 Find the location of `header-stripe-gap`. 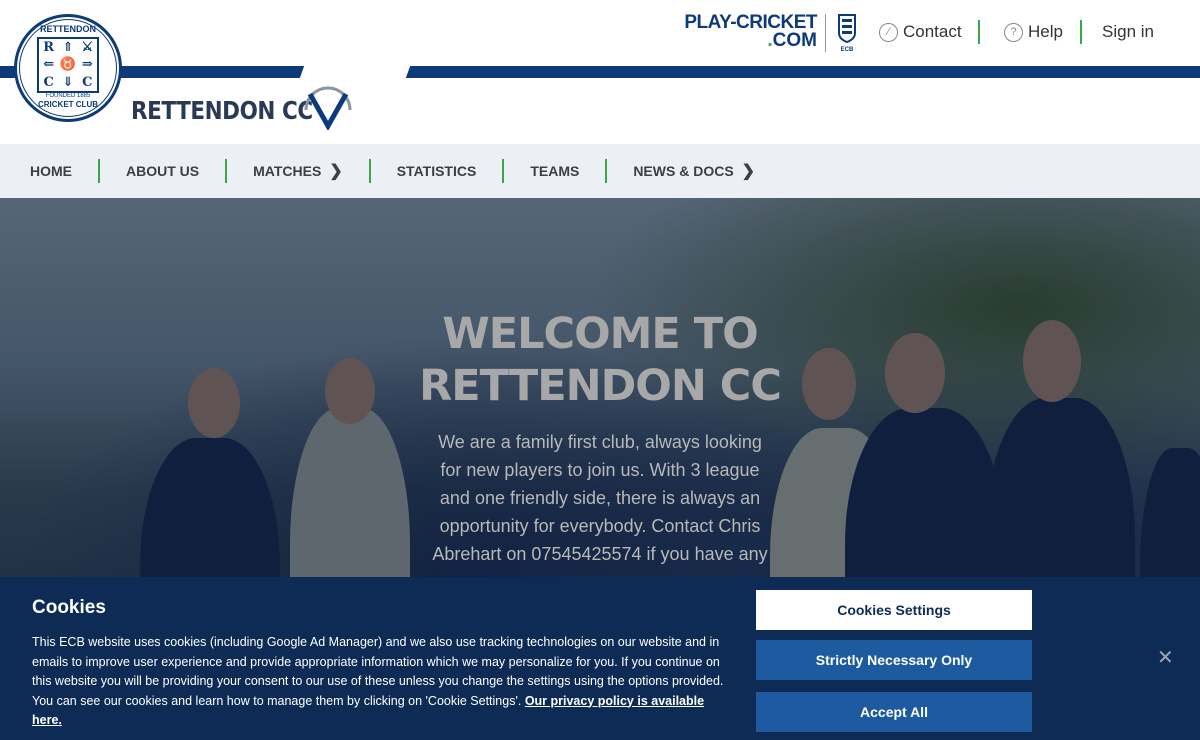

header-stripe-gap is located at coordinates (355, 72).